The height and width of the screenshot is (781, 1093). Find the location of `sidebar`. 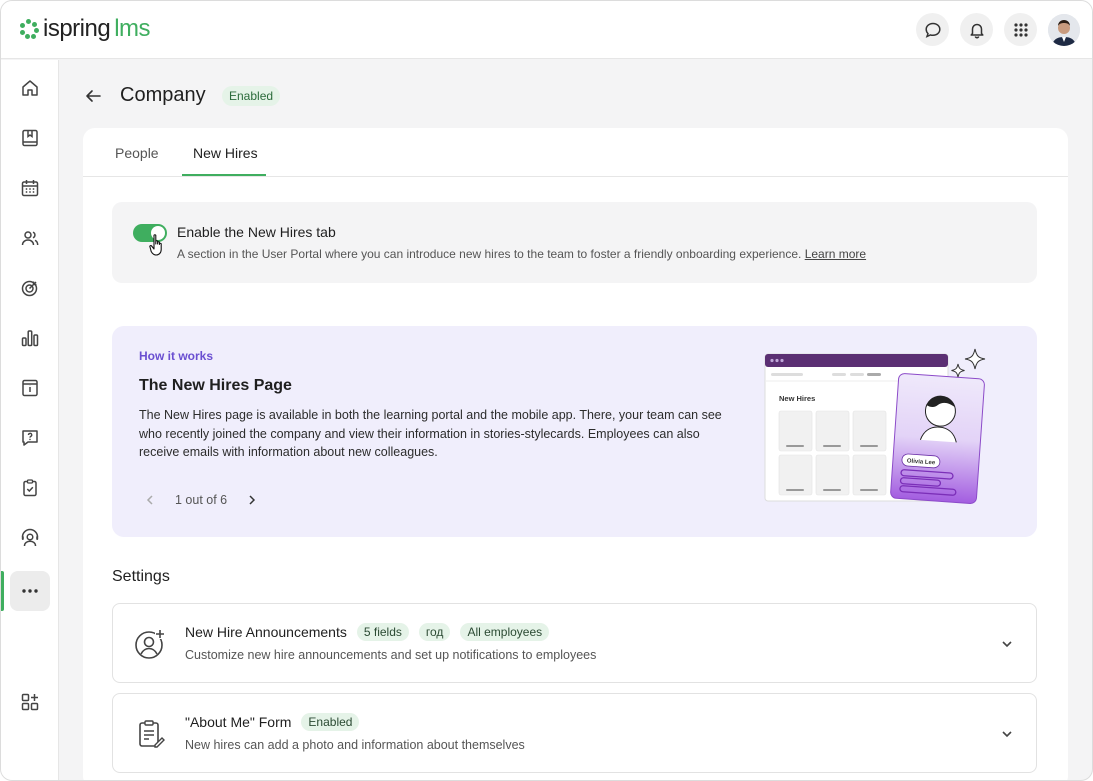

sidebar is located at coordinates (30, 420).